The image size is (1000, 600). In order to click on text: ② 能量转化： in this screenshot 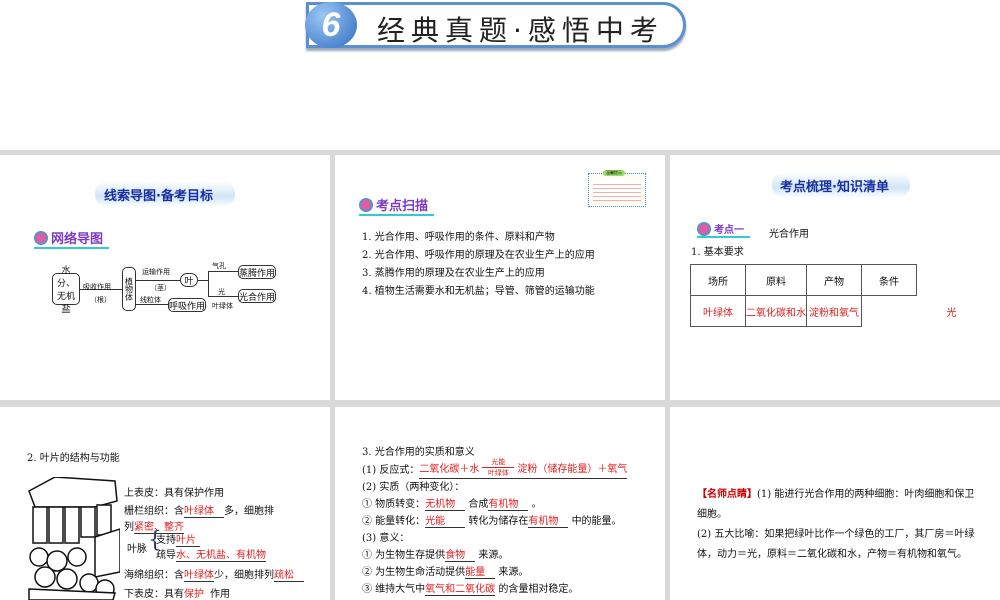, I will do `click(394, 521)`.